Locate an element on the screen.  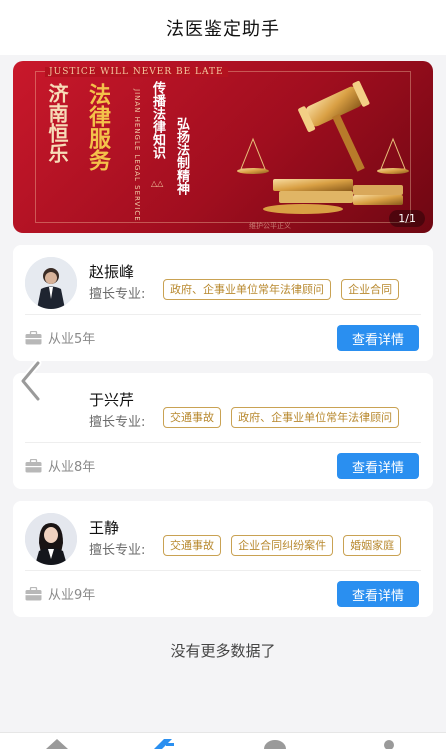
bottom-tab-bar is located at coordinates (223, 740).